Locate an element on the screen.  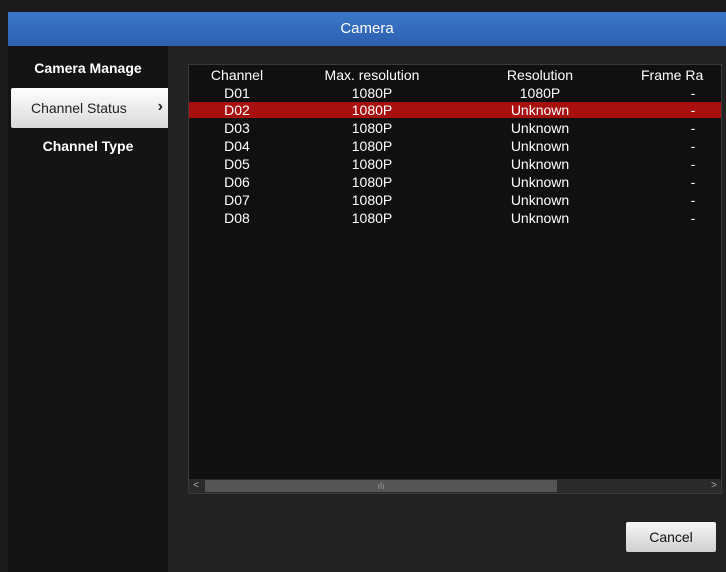
scroll-left-icon: < is located at coordinates (196, 486).